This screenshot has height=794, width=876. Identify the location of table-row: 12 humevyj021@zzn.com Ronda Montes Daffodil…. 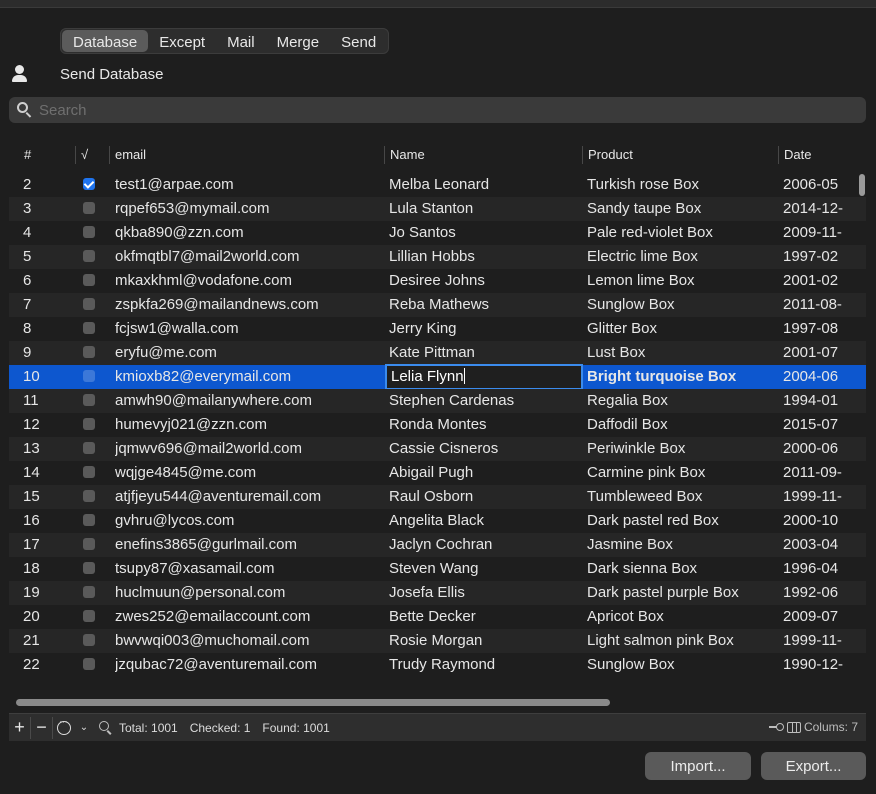
(437, 425).